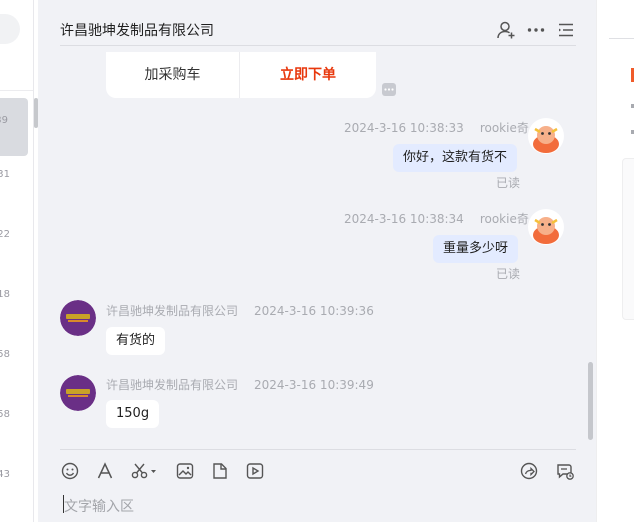 The width and height of the screenshot is (634, 522). Describe the element at coordinates (455, 158) in the screenshot. I see `message-bubble: 你好，这款有货不` at that location.